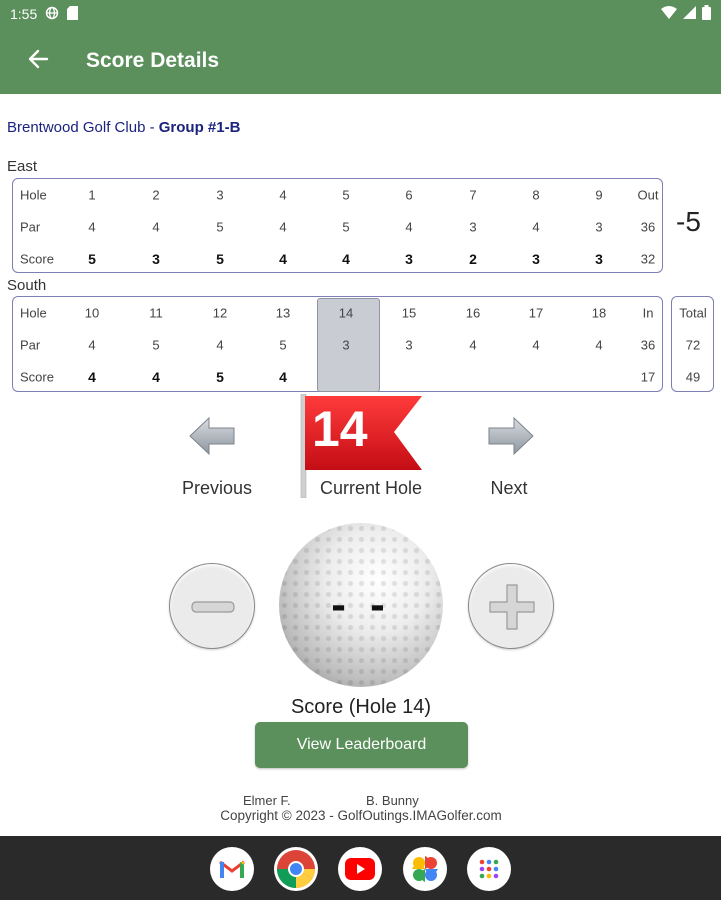  Describe the element at coordinates (92, 313) in the screenshot. I see `hole-number-cell: 10` at that location.